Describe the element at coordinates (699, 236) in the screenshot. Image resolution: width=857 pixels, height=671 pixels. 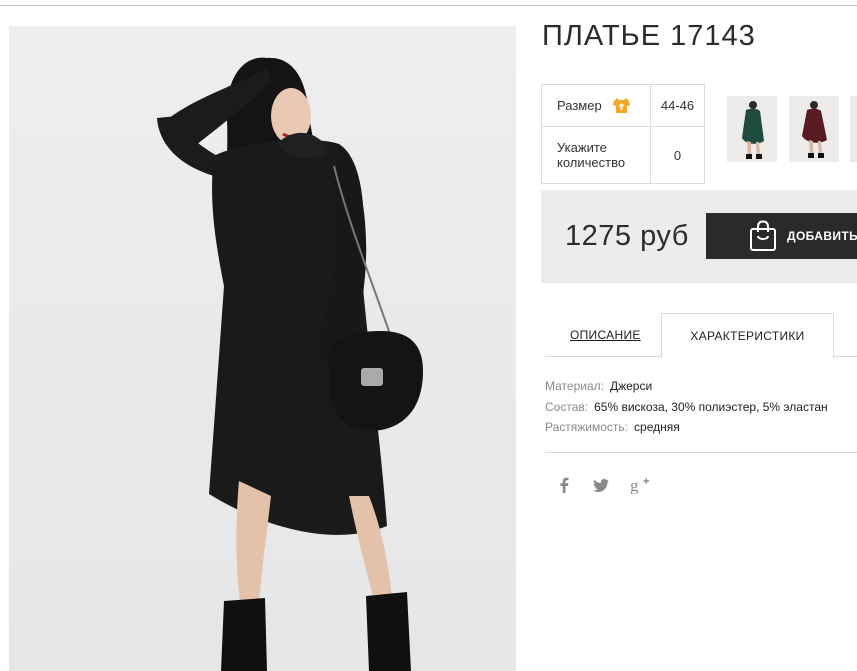
I see `purchase-box: 1275 руб ДОБАВИТЬ` at that location.